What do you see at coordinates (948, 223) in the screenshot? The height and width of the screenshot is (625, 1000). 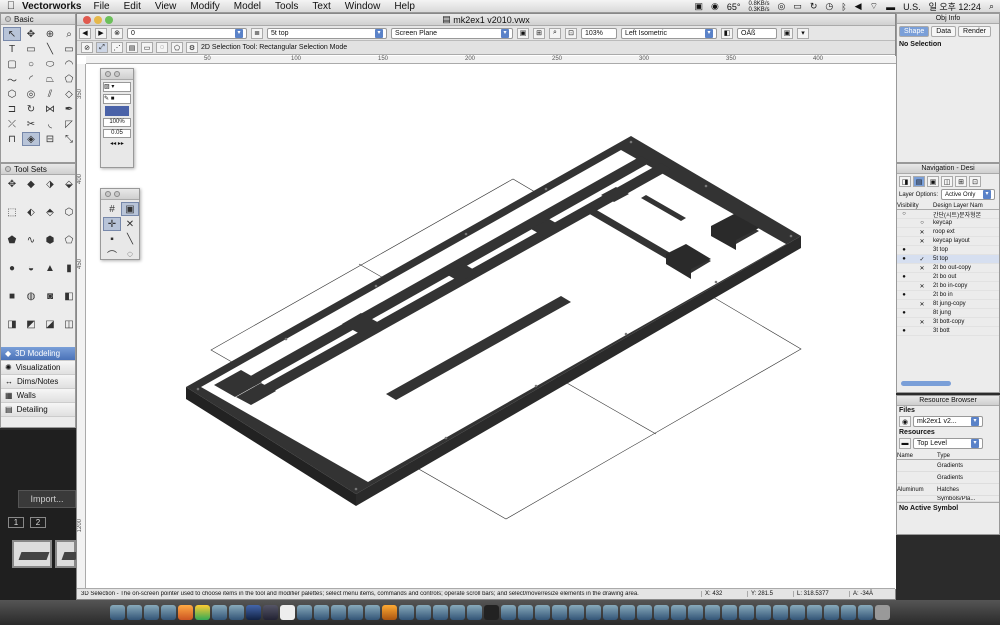 I see `layer-row: ○ keycap` at bounding box center [948, 223].